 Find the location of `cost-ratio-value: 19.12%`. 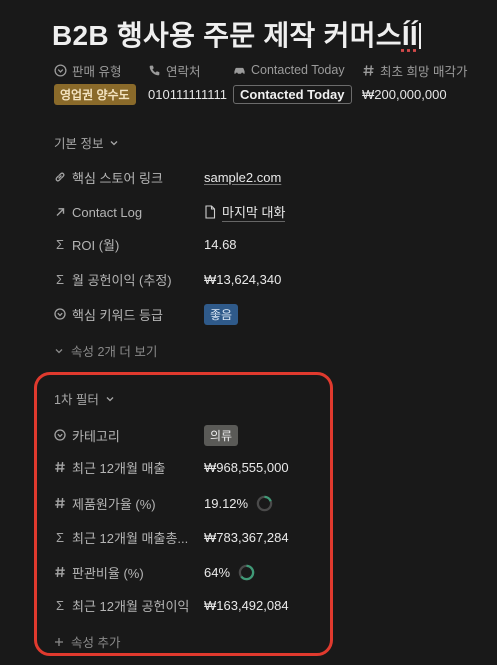

cost-ratio-value: 19.12% is located at coordinates (226, 503).